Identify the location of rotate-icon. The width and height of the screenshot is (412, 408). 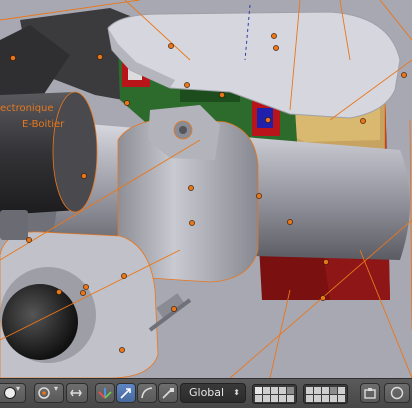
(147, 393).